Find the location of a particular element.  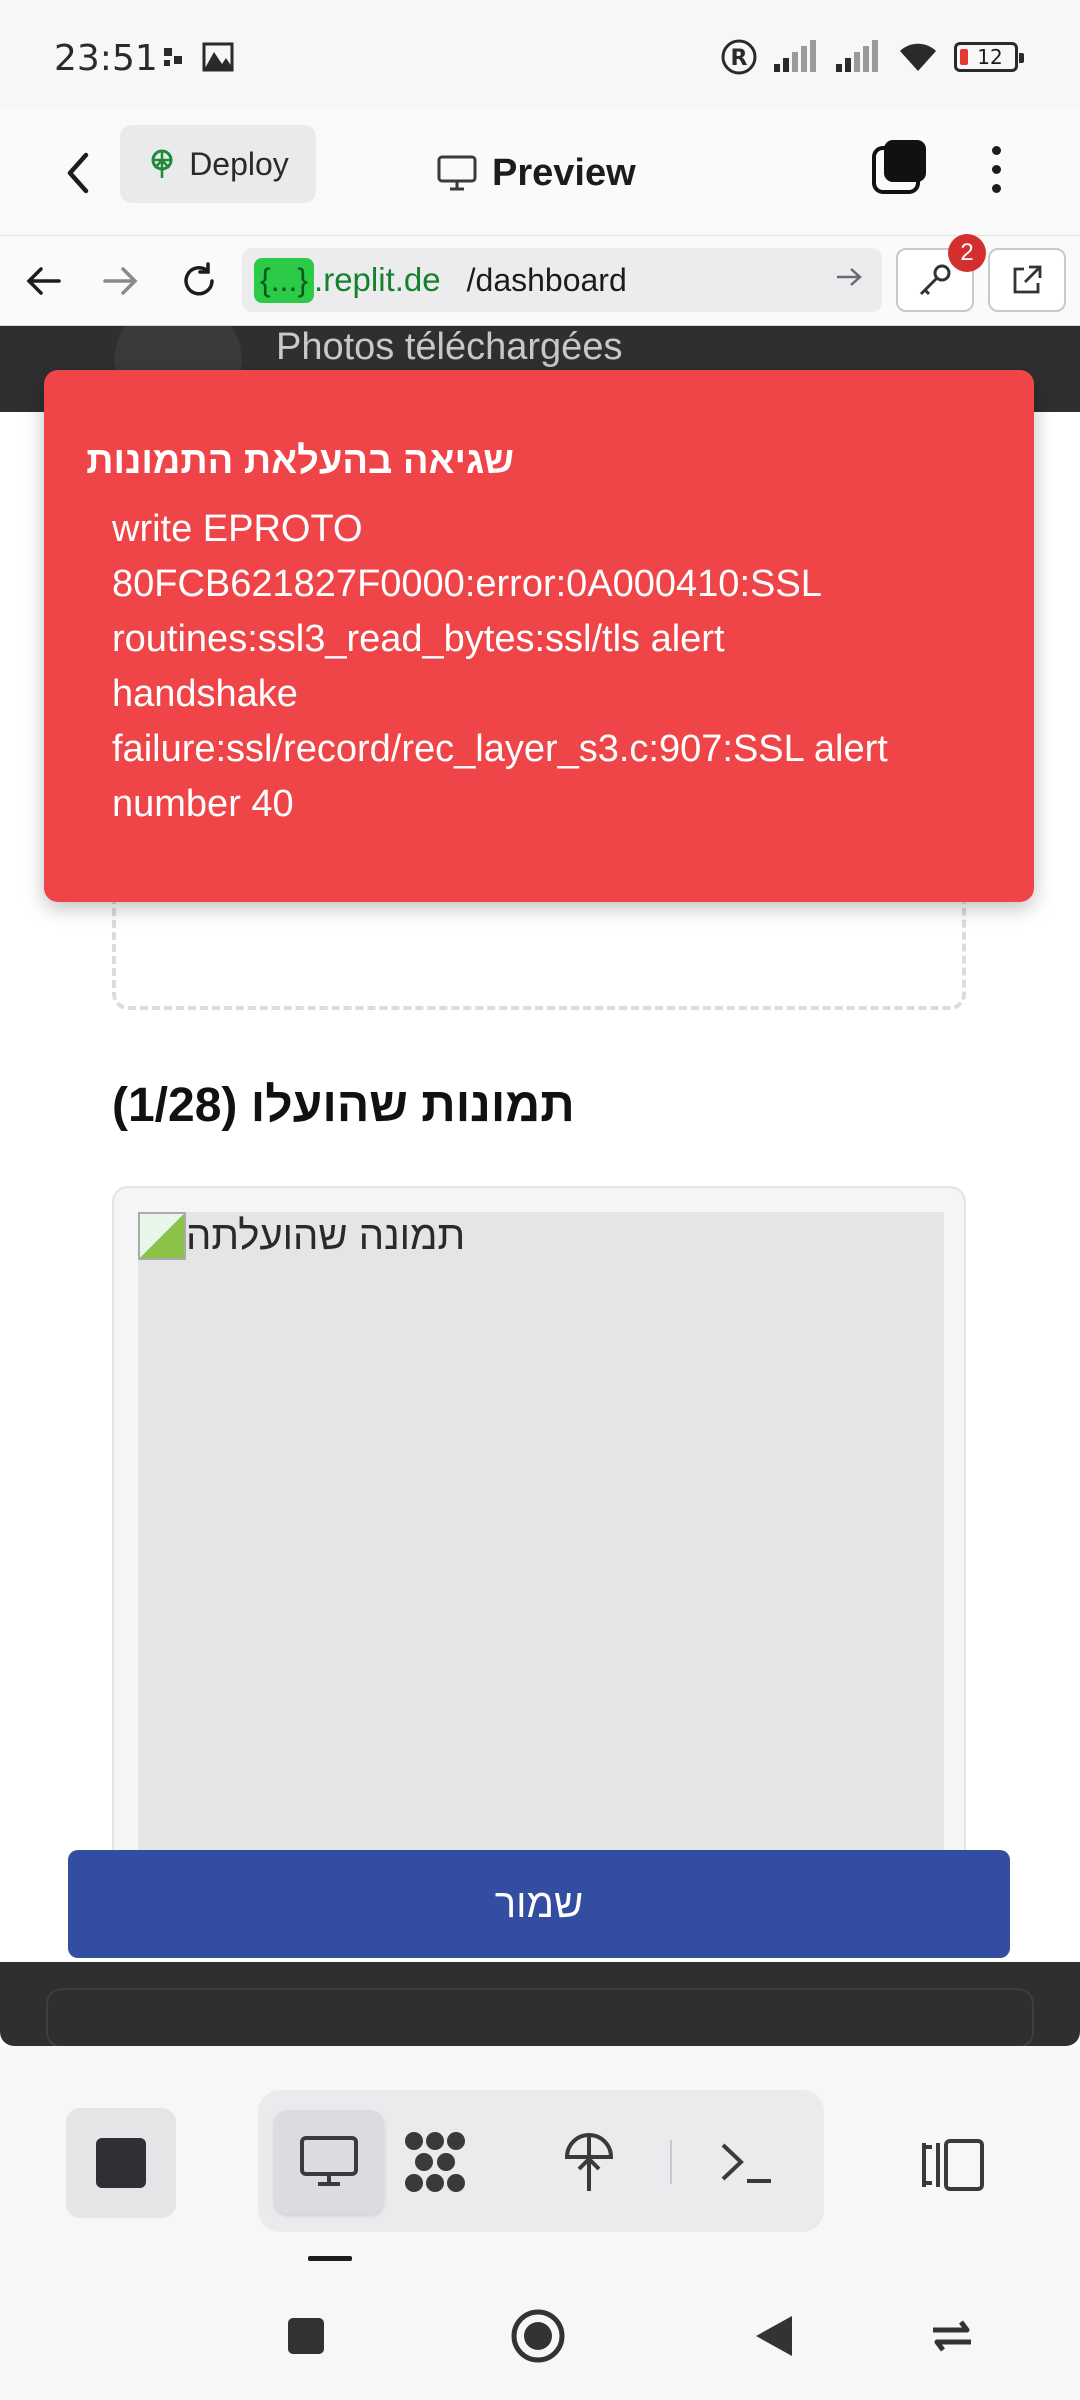

url-bar: {...} .replit.de /dashboard 2 is located at coordinates (540, 280).